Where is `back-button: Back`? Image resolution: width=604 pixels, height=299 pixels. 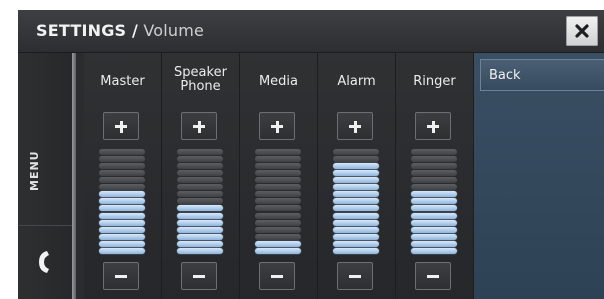
back-button: Back is located at coordinates (542, 75).